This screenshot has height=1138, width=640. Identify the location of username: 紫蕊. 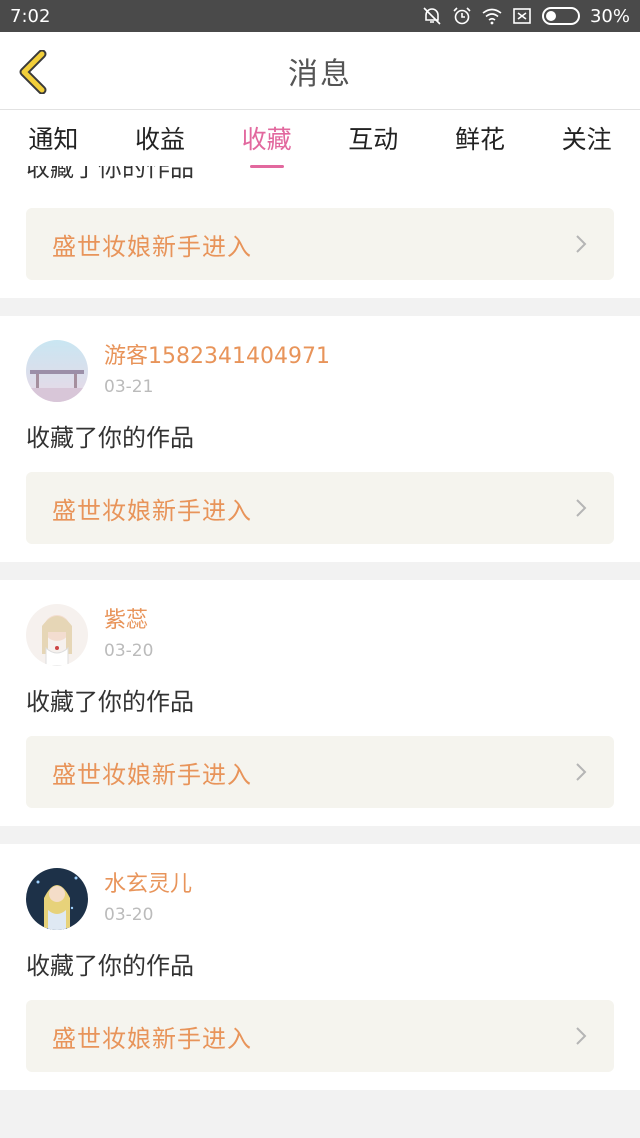
(128, 621).